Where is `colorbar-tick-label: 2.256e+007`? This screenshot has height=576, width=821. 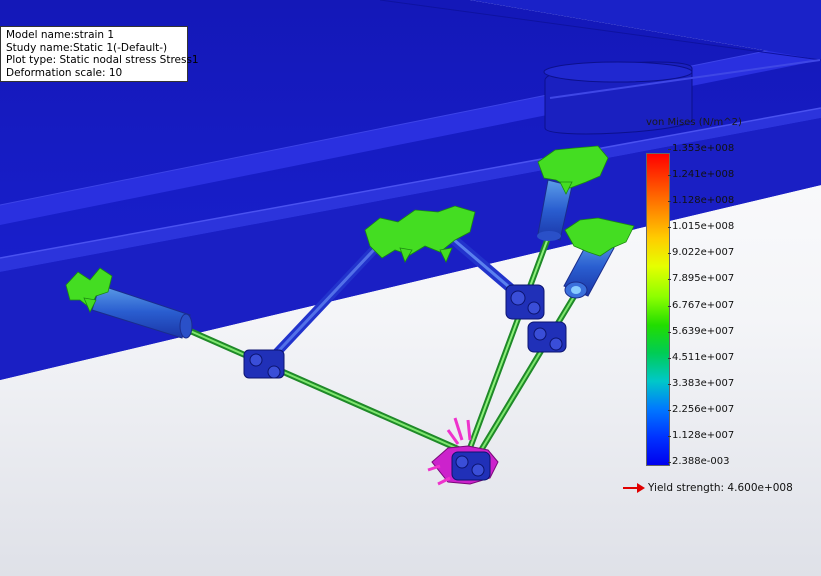
colorbar-tick-label: 2.256e+007 is located at coordinates (701, 409).